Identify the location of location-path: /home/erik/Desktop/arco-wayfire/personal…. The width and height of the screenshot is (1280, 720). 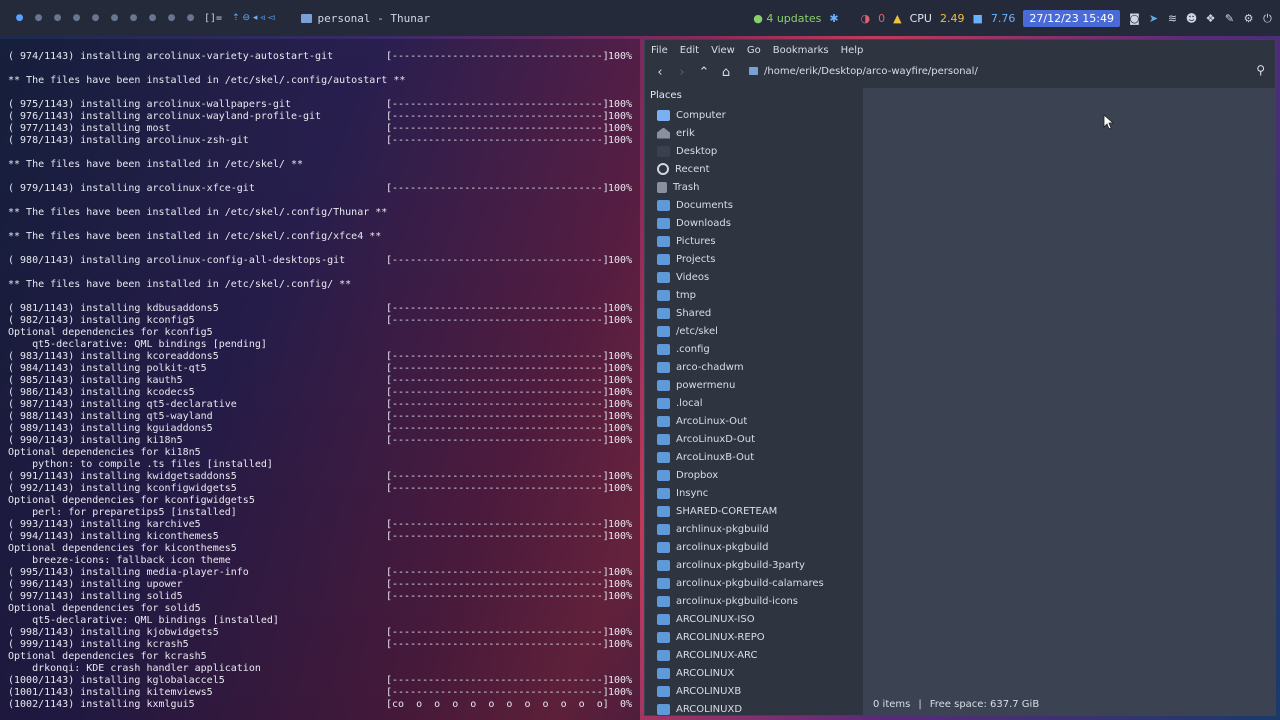
(871, 71).